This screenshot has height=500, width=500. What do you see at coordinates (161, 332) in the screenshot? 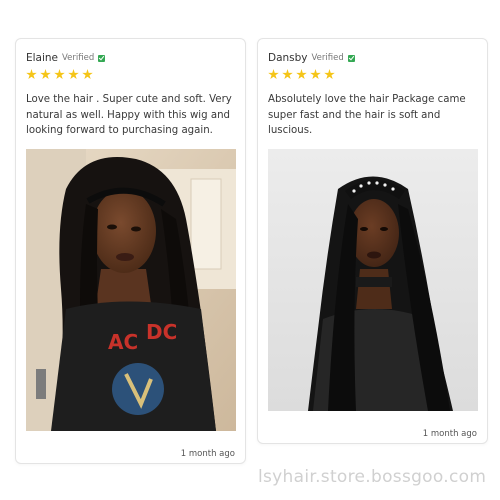
I see `svg-text: DC` at bounding box center [161, 332].